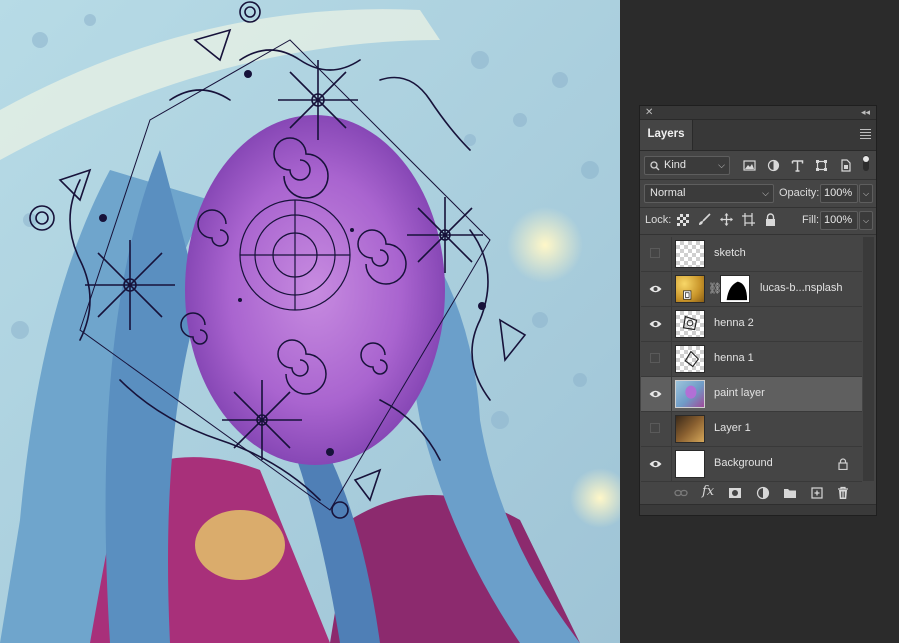 The height and width of the screenshot is (643, 899). I want to click on fill-label: Fill:, so click(811, 220).